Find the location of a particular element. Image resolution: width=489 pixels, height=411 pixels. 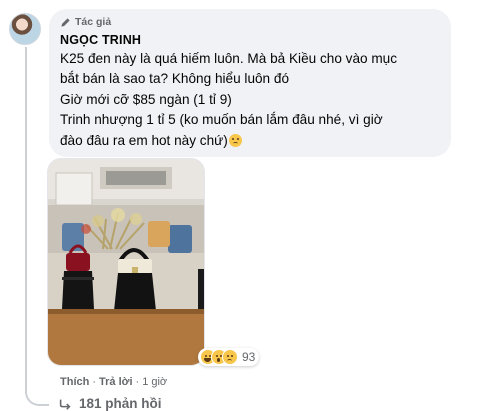

author-badge: Tác giả is located at coordinates (85, 22).